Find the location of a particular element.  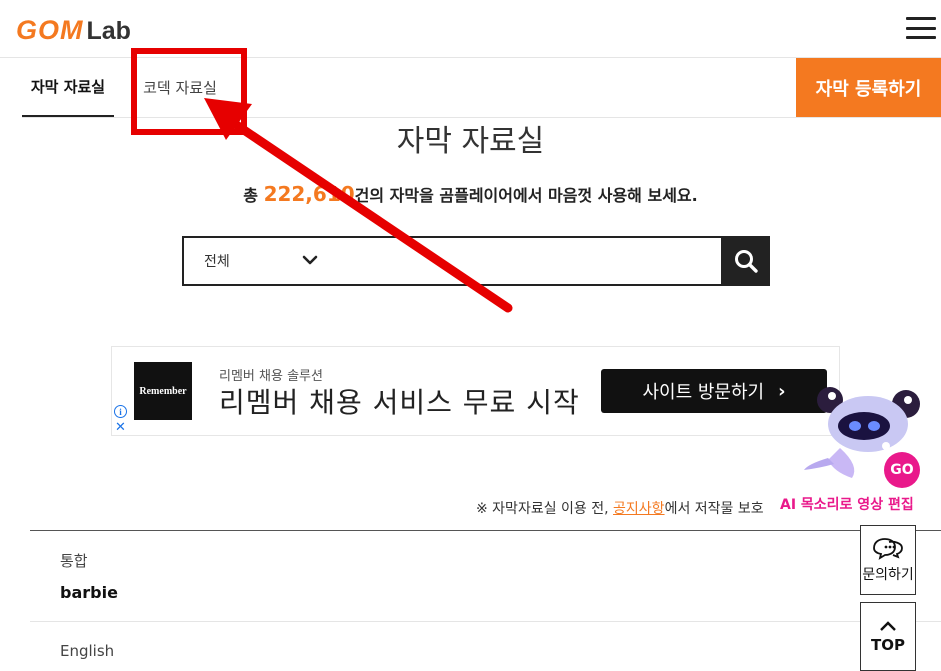

list-top-border is located at coordinates (485, 530).